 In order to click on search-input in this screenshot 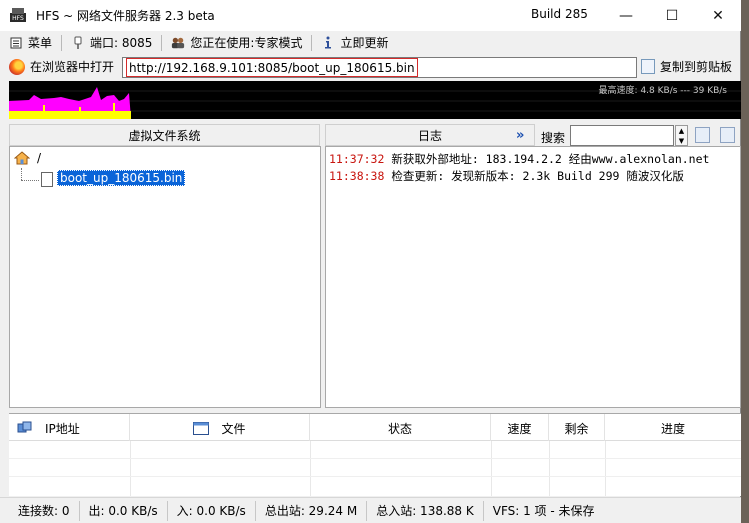, I will do `click(622, 135)`.